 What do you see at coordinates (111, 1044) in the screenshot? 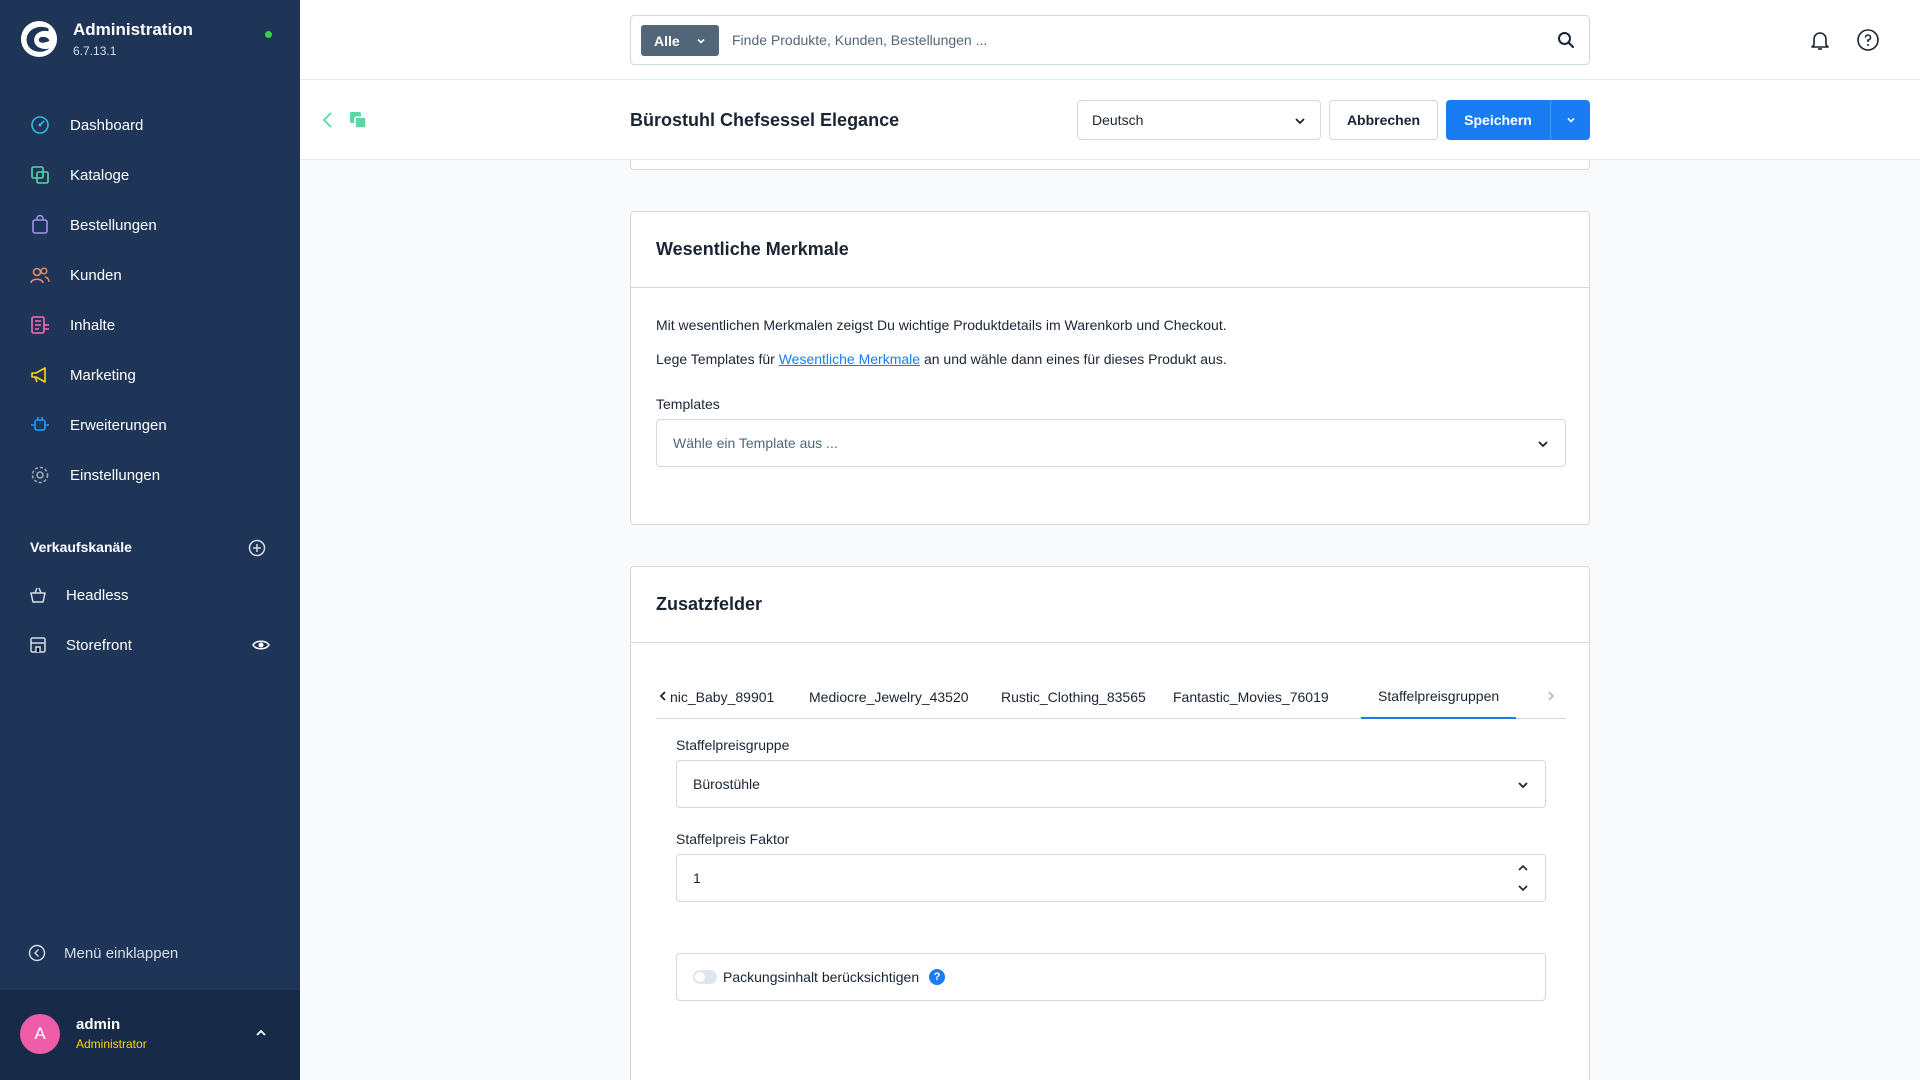
I see `user-role: Administrator` at bounding box center [111, 1044].